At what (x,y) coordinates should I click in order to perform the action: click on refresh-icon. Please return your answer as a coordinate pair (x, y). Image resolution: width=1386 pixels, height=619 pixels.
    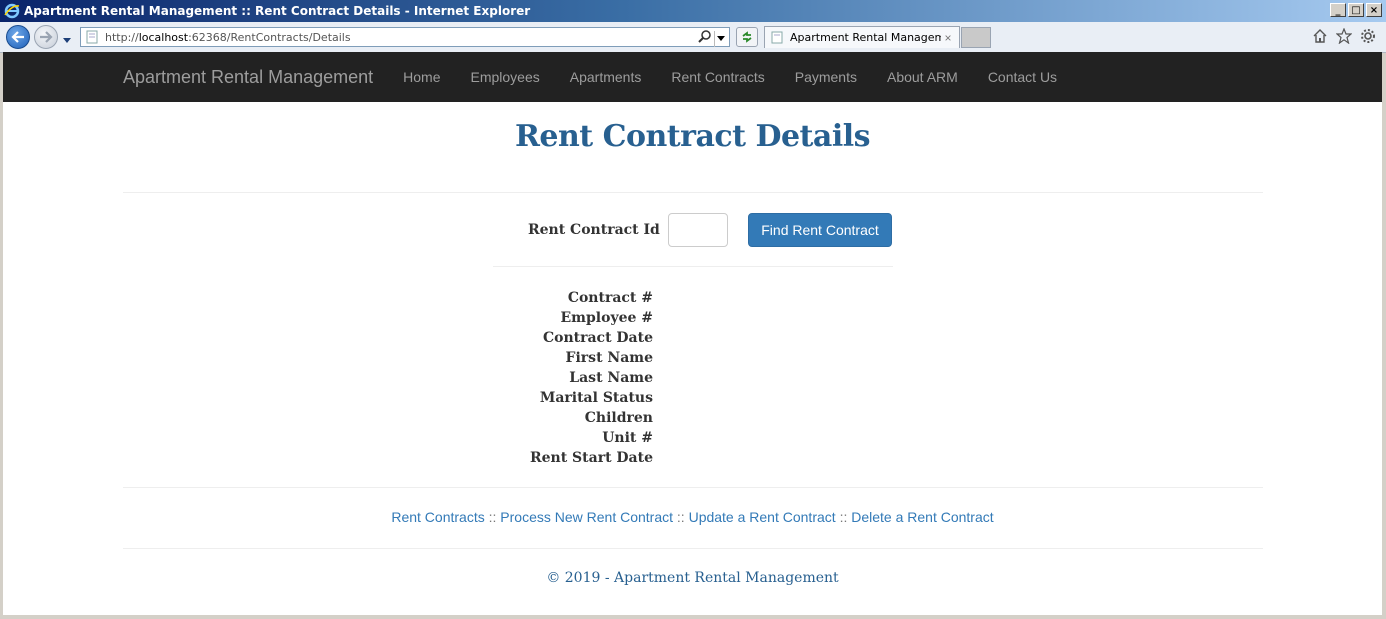
    Looking at the image, I should click on (747, 37).